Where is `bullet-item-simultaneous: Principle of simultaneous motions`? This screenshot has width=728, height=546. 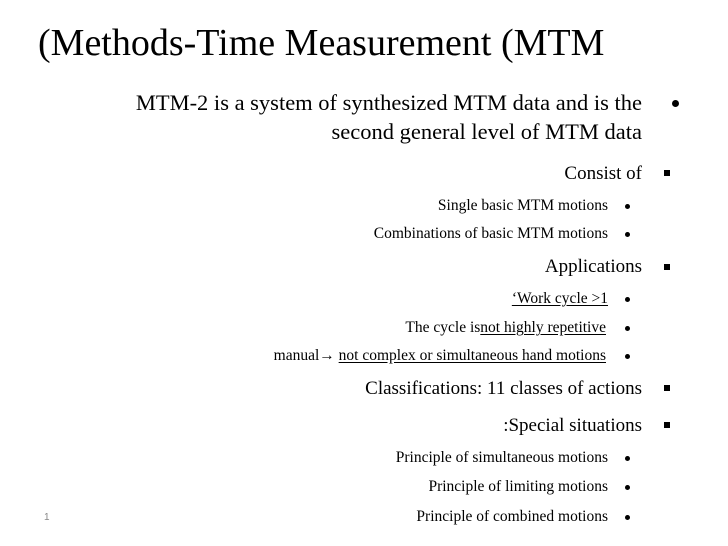
bullet-item-simultaneous: Principle of simultaneous motions is located at coordinates (502, 458).